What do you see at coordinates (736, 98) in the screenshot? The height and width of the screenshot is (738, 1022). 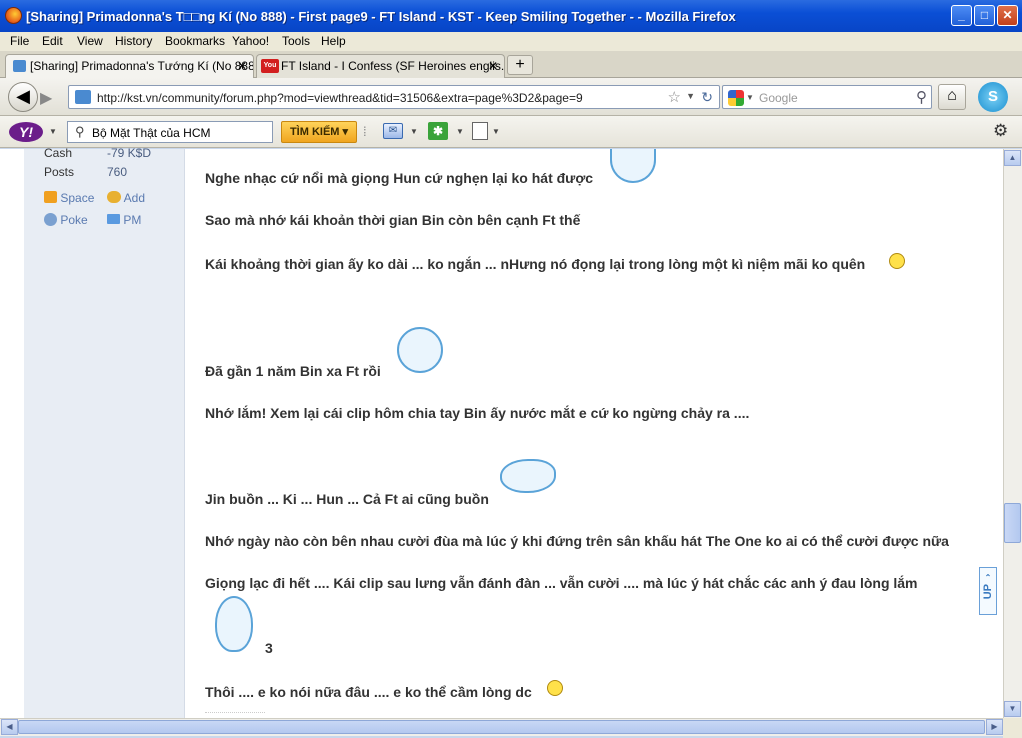 I see `google-icon` at bounding box center [736, 98].